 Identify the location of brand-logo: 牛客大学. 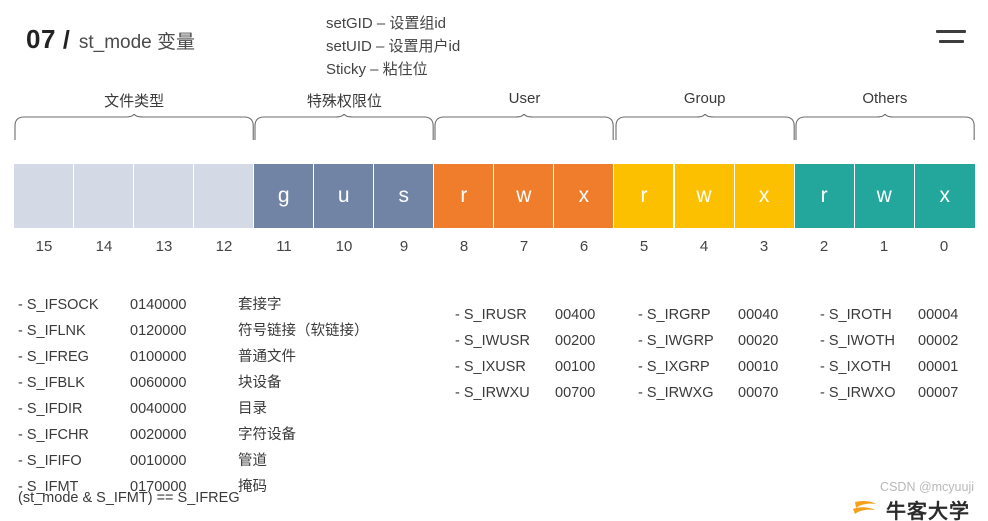
(911, 509).